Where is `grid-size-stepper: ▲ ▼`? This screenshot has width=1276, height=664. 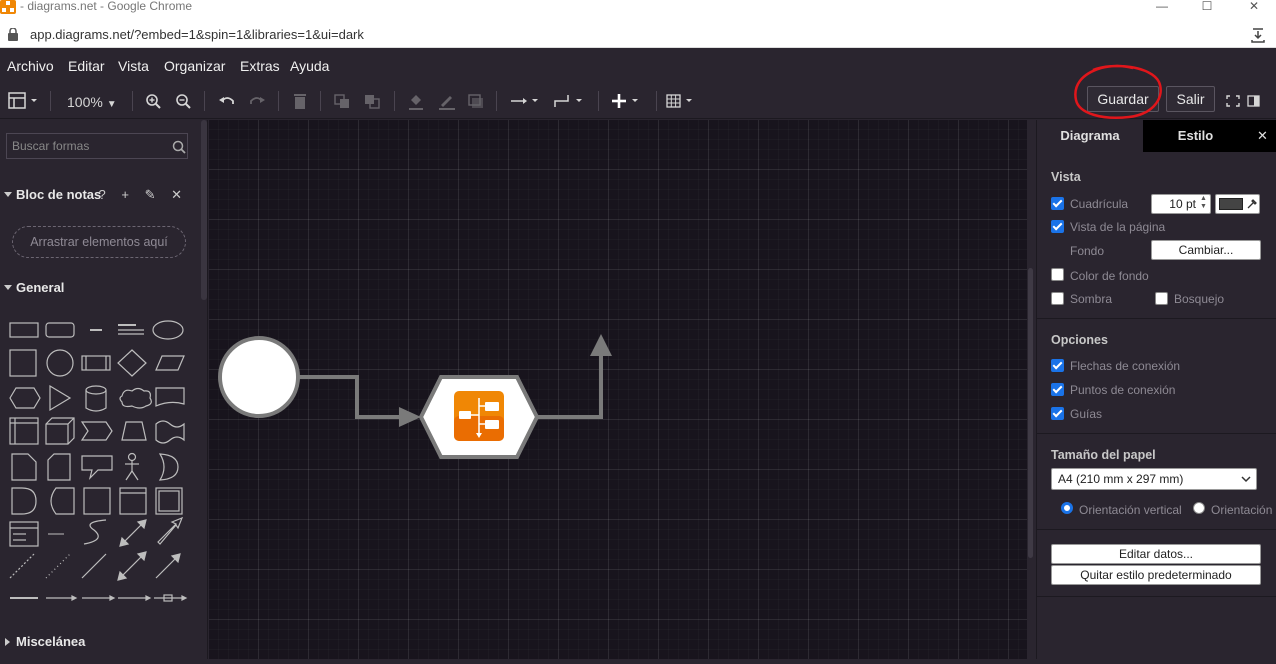
grid-size-stepper: ▲ ▼ is located at coordinates (1203, 203).